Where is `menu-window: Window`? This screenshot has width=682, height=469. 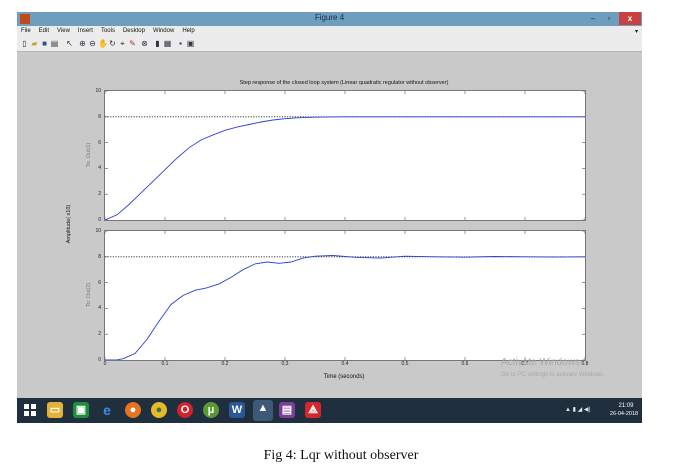
menu-window: Window is located at coordinates (163, 30).